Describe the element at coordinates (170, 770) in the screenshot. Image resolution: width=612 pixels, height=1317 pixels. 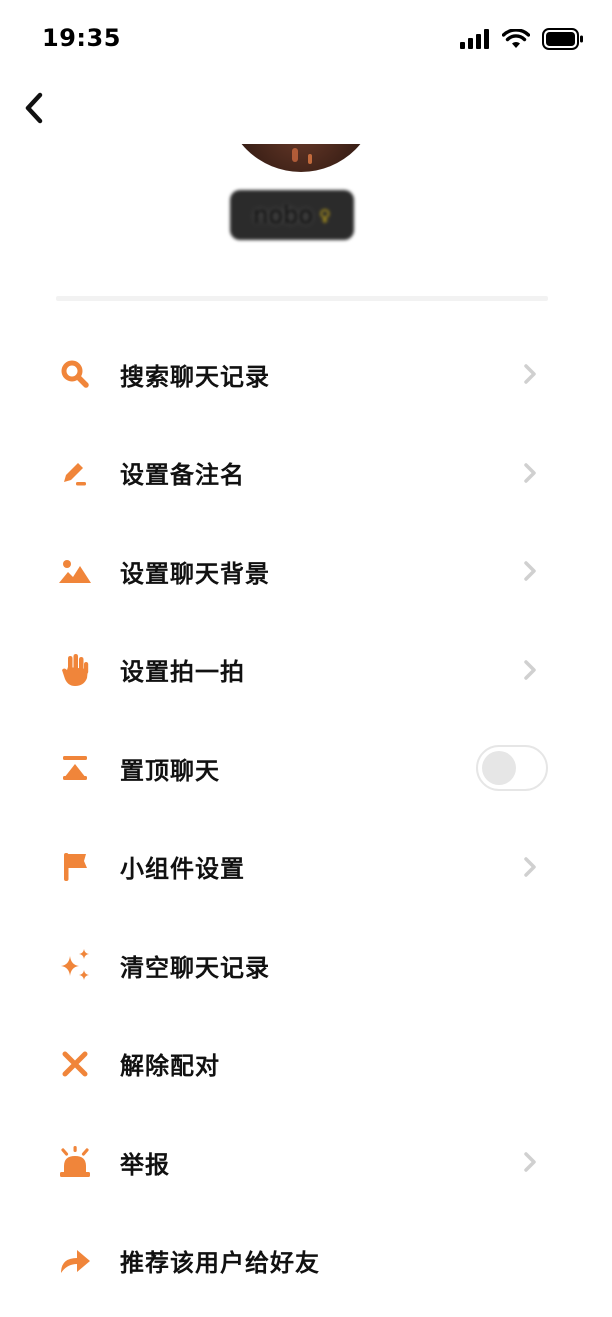
I see `menu-item-label: 置顶聊天` at that location.